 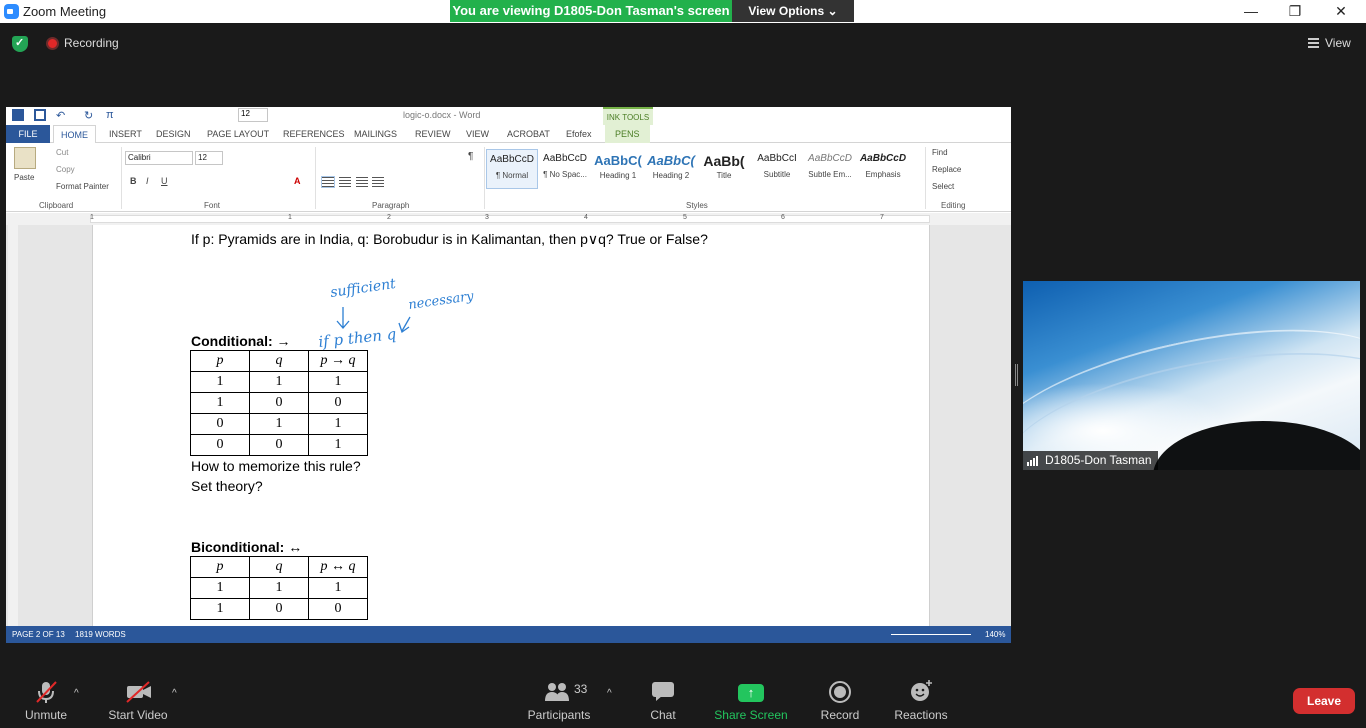 What do you see at coordinates (663, 698) in the screenshot?
I see `chat-button: Chat` at bounding box center [663, 698].